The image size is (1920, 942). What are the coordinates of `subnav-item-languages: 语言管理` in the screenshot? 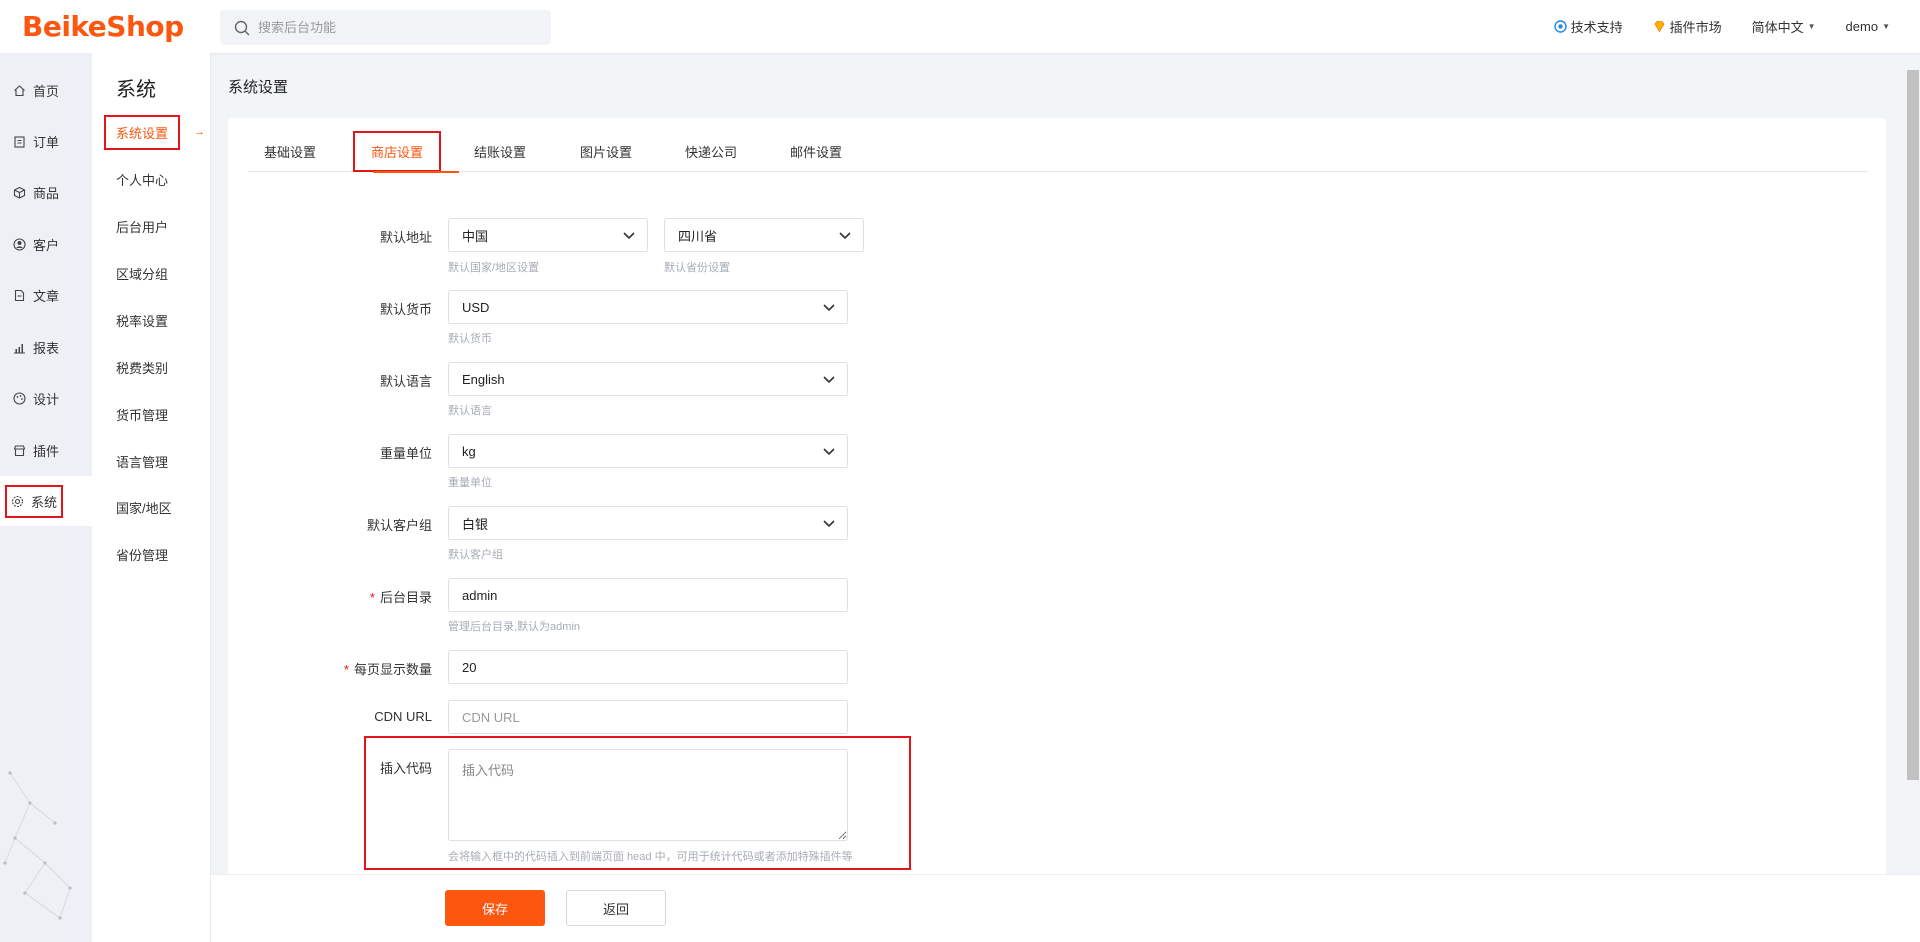 It's located at (142, 461).